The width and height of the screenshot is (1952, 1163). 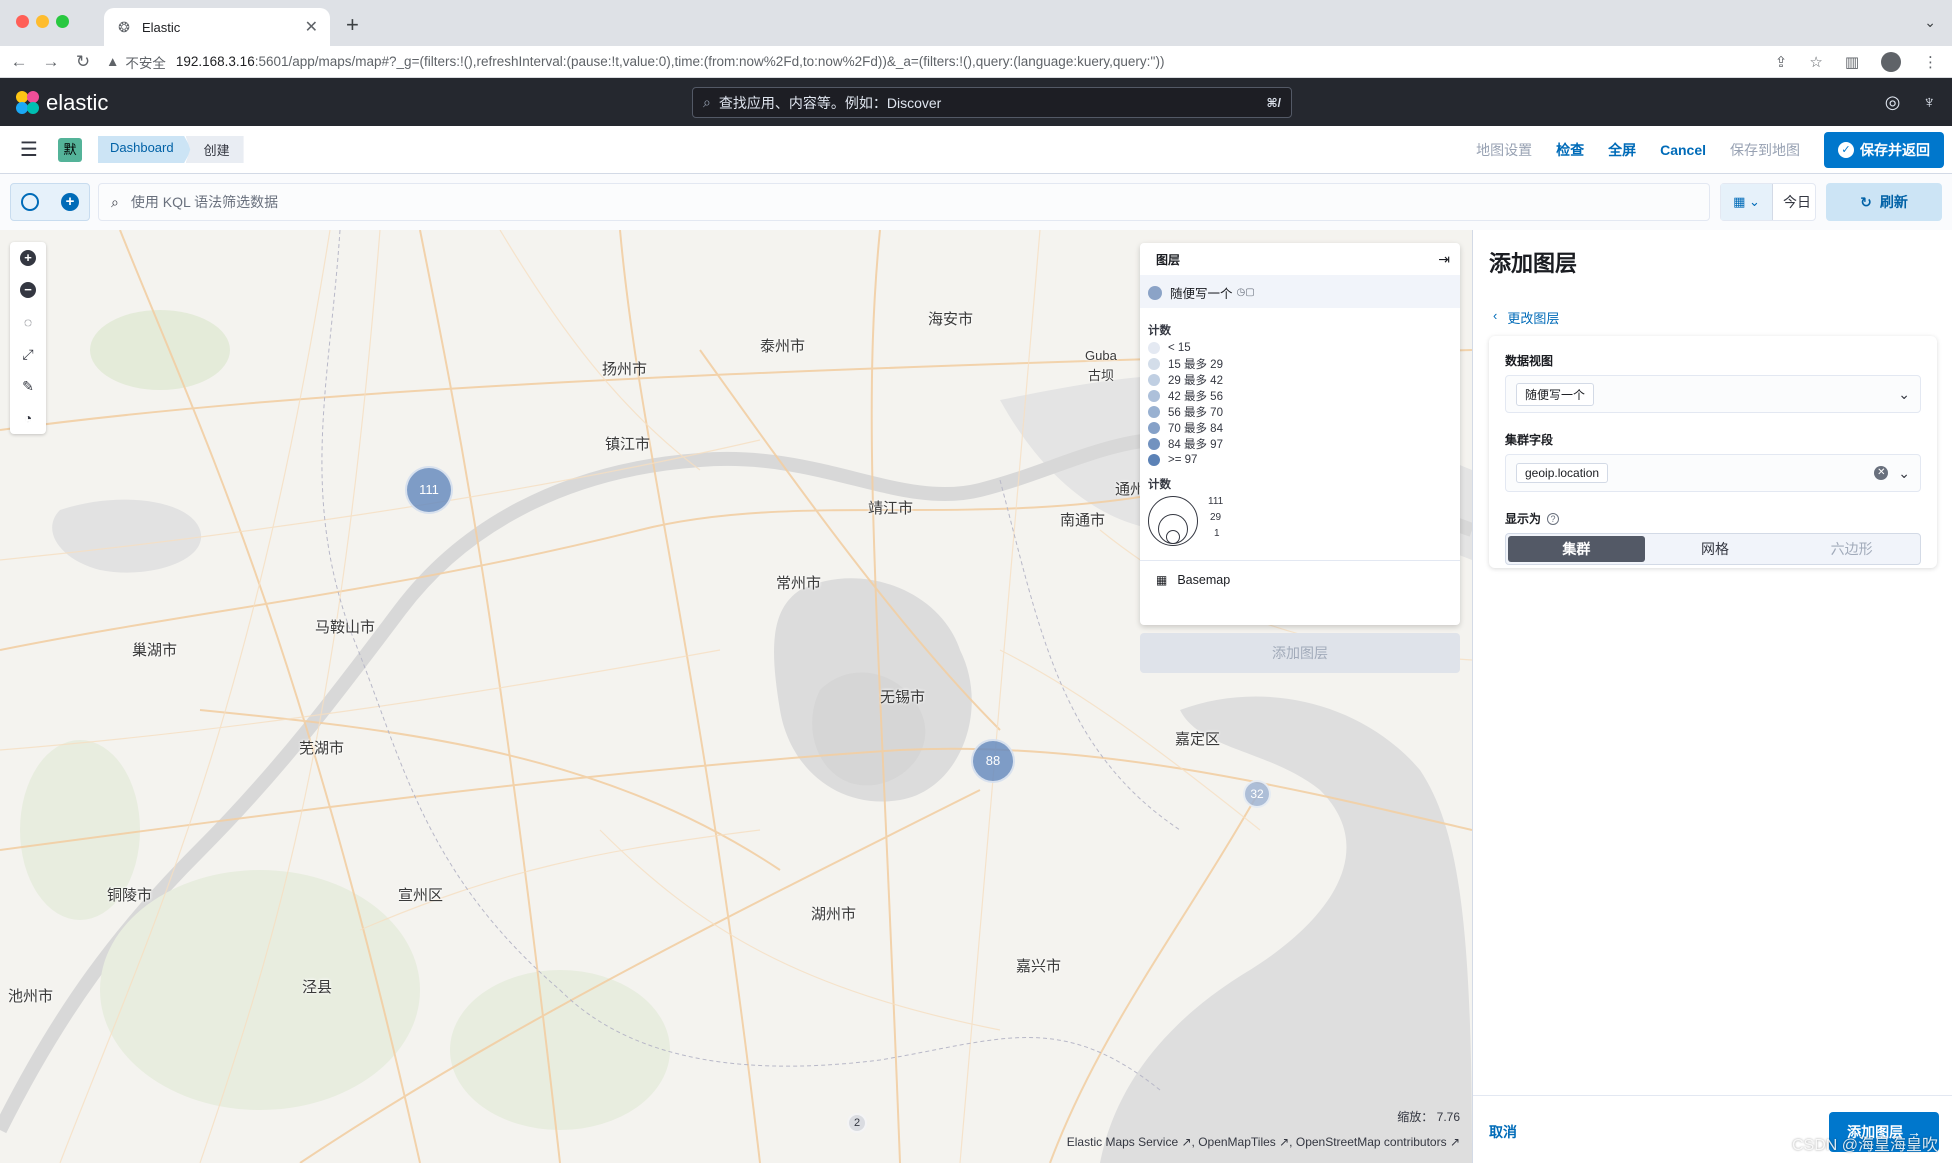 What do you see at coordinates (421, 895) in the screenshot?
I see `map-label: 宣州区` at bounding box center [421, 895].